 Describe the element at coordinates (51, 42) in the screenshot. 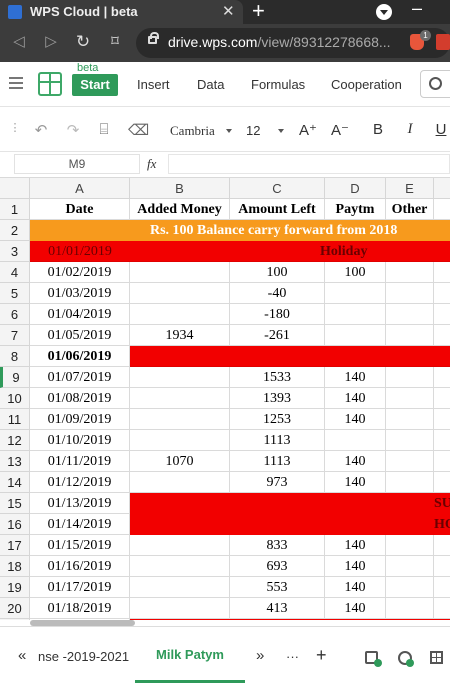

I see `forward-icon: ▷` at that location.